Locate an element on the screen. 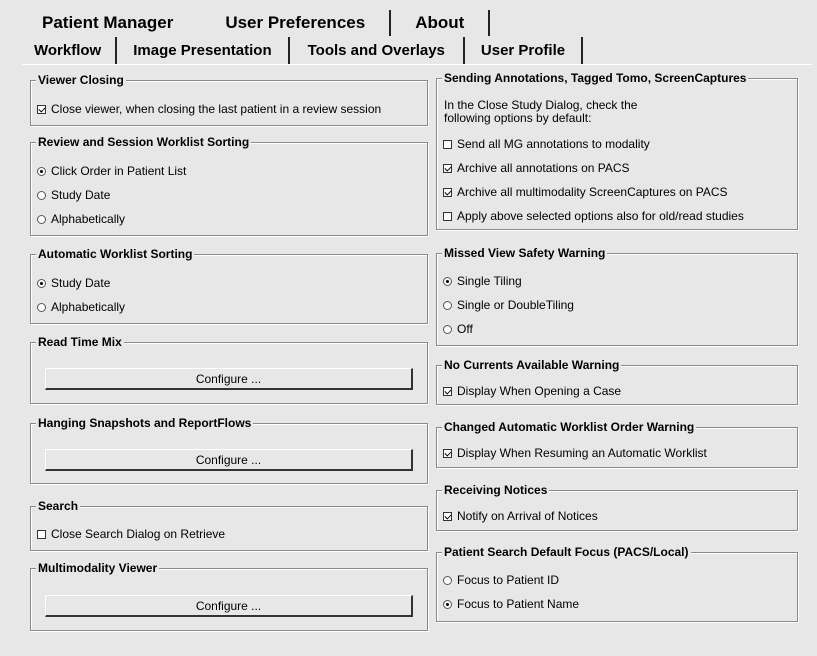 Image resolution: width=817 pixels, height=656 pixels. radio-focus-patient-id: Focus to Patient ID is located at coordinates (501, 580).